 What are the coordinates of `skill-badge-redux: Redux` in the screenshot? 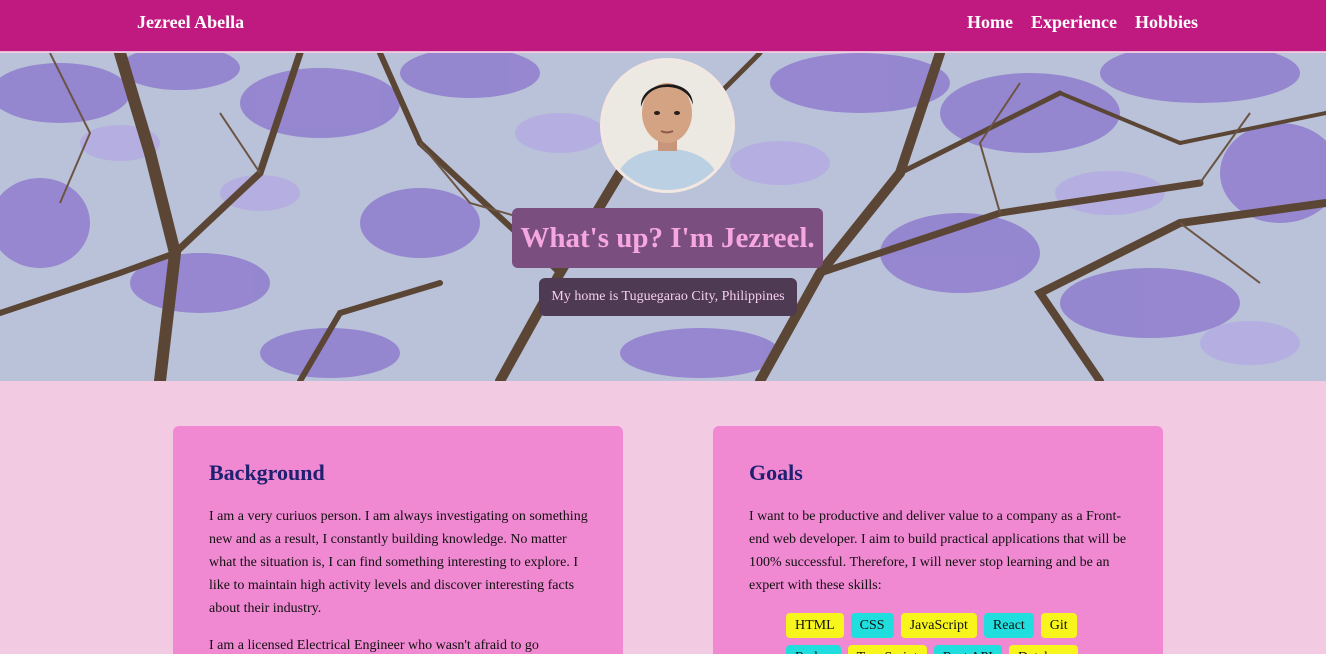 It's located at (813, 649).